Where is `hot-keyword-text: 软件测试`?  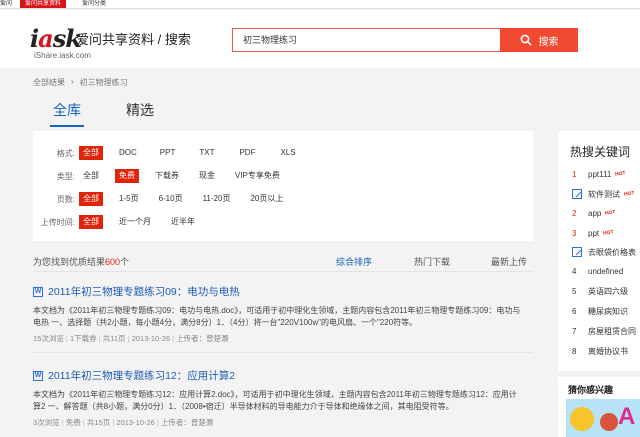
hot-keyword-text: 软件测试 is located at coordinates (604, 194).